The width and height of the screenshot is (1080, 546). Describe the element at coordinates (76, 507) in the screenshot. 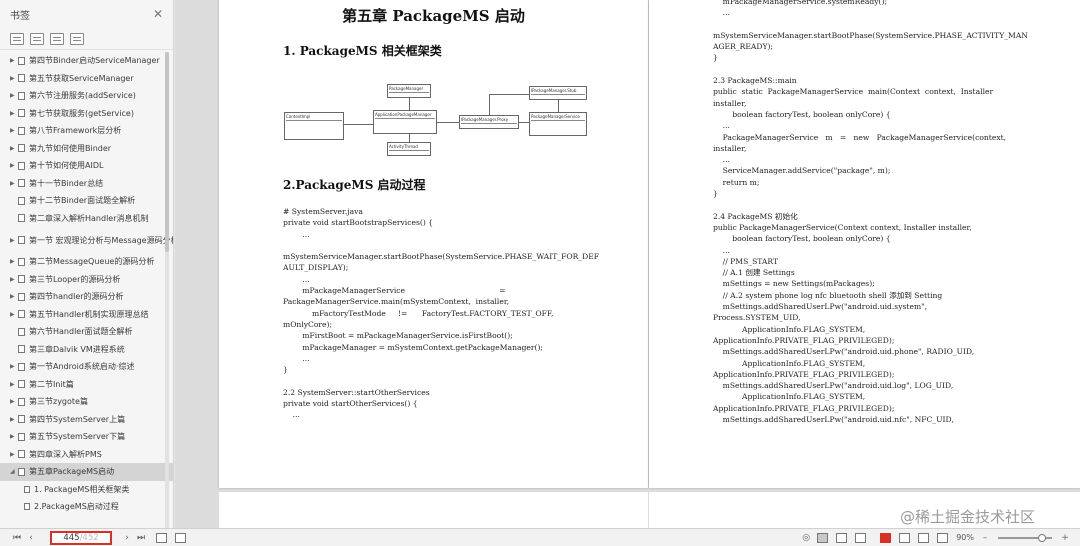

I see `bookmark-label: 2.PackageMS启动过程` at that location.